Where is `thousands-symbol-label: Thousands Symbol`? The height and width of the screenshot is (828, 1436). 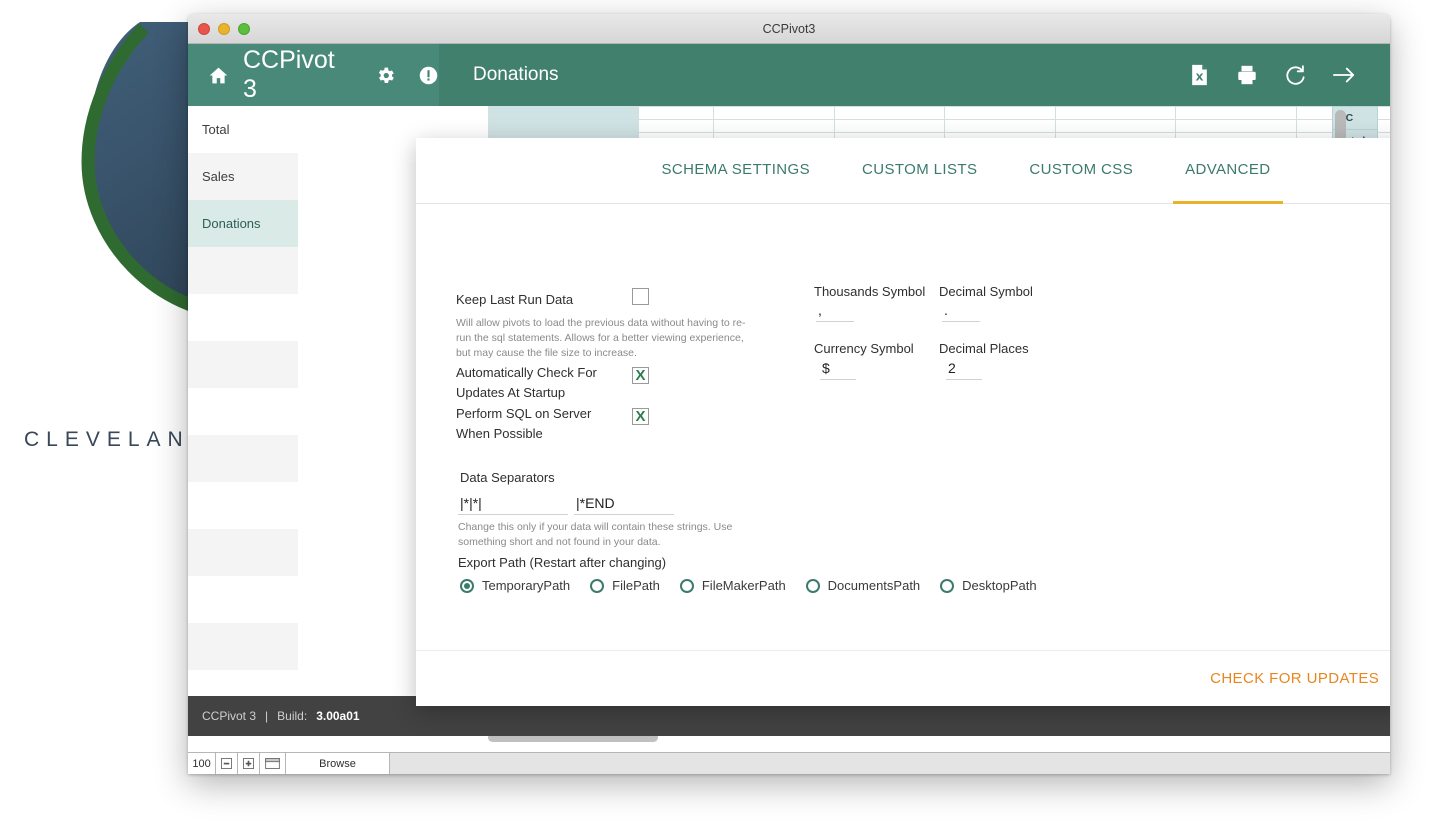 thousands-symbol-label: Thousands Symbol is located at coordinates (870, 291).